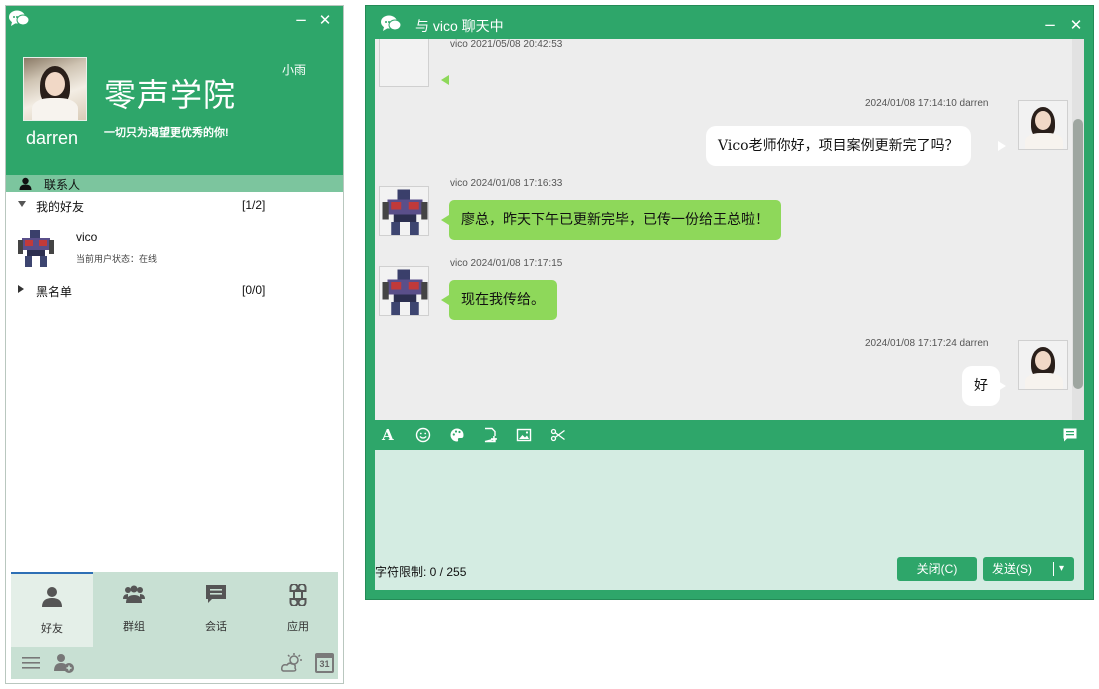  I want to click on scrollbar-thumb, so click(1078, 254).